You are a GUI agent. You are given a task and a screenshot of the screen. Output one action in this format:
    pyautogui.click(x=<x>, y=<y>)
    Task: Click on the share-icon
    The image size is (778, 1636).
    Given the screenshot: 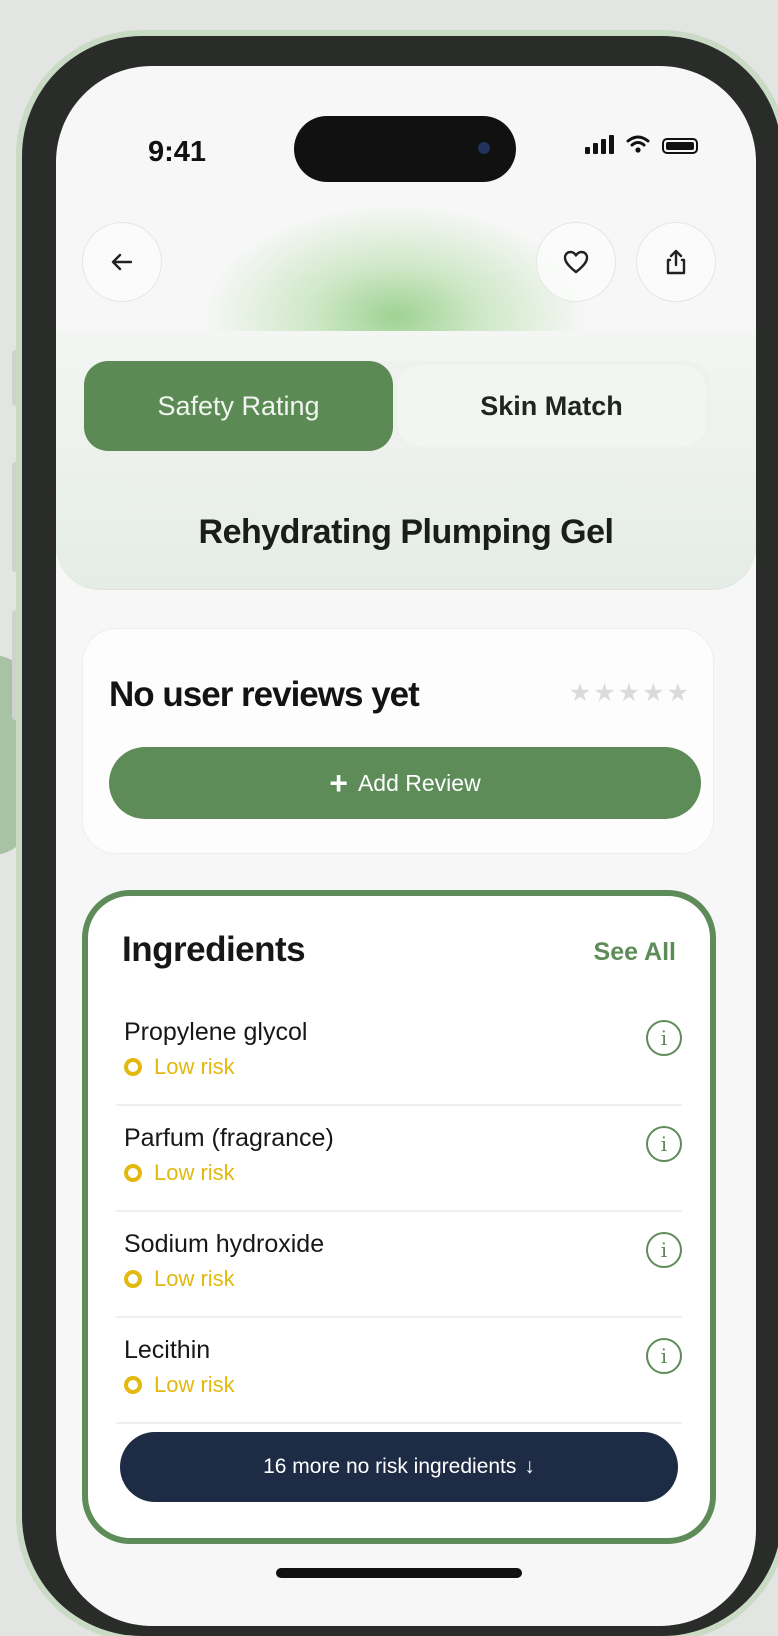 What is the action you would take?
    pyautogui.click(x=676, y=262)
    